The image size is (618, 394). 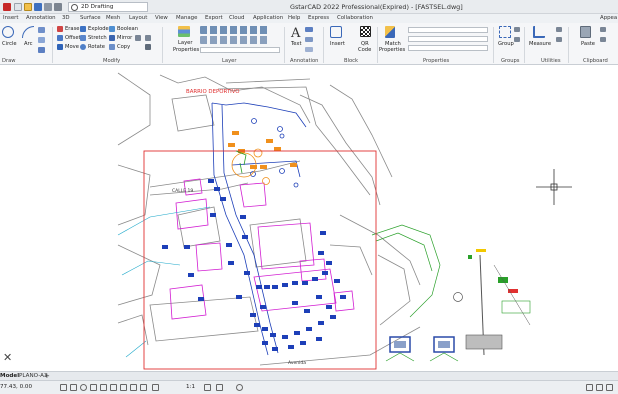 I want to click on panel-utilities-label: Utilities, so click(x=551, y=61).